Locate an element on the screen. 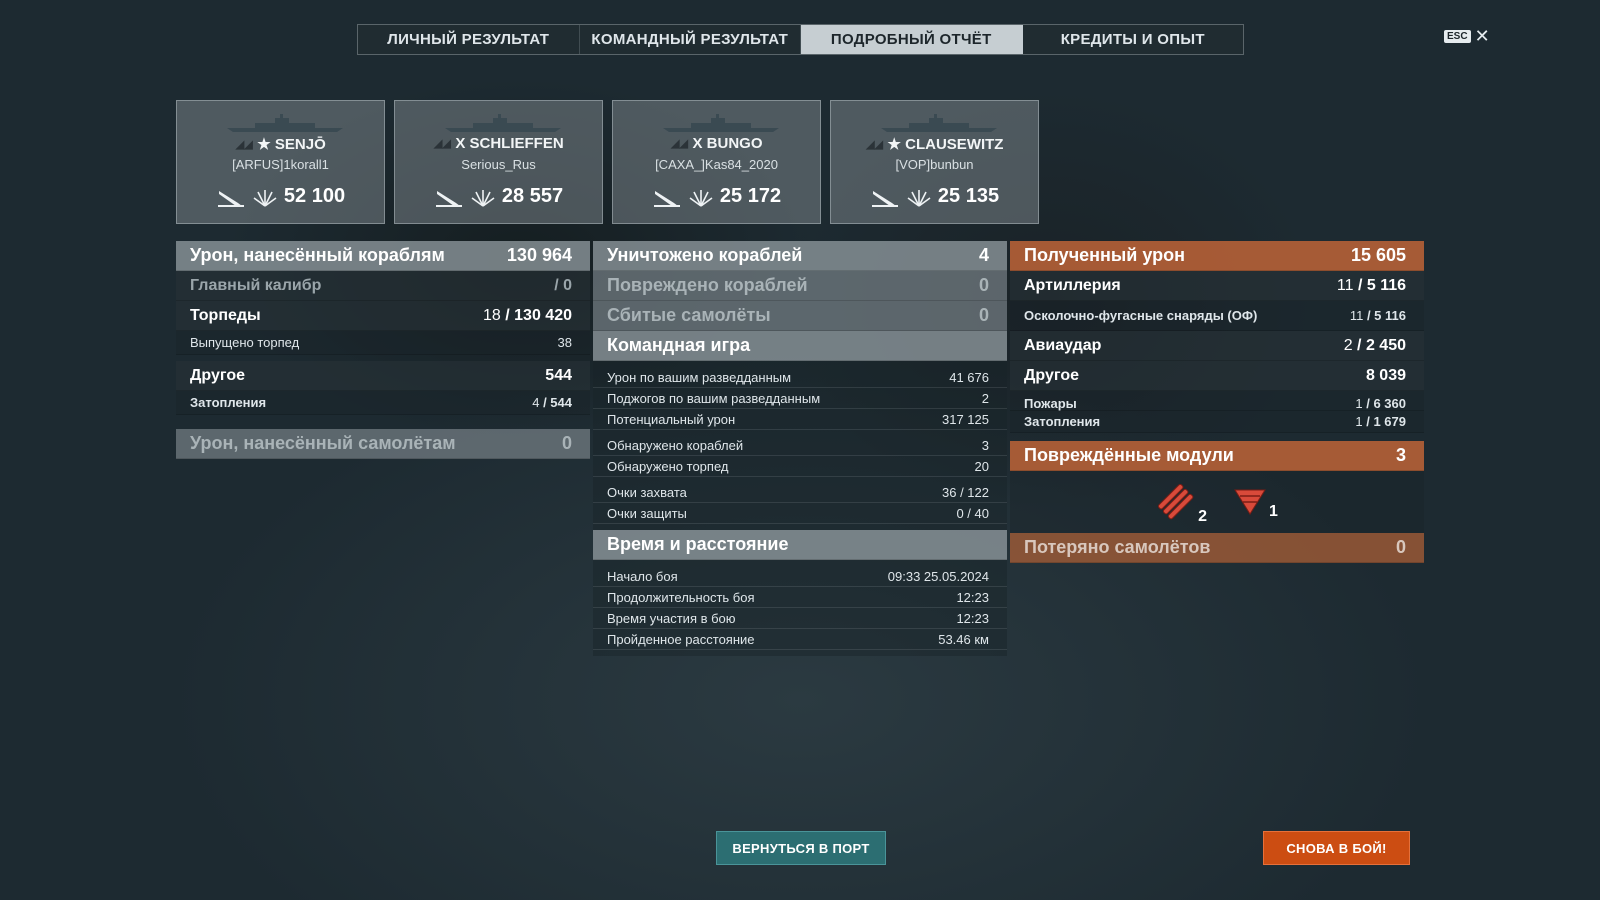  torpedoes-row: Торпеды 18 / 130 420 is located at coordinates (383, 316).